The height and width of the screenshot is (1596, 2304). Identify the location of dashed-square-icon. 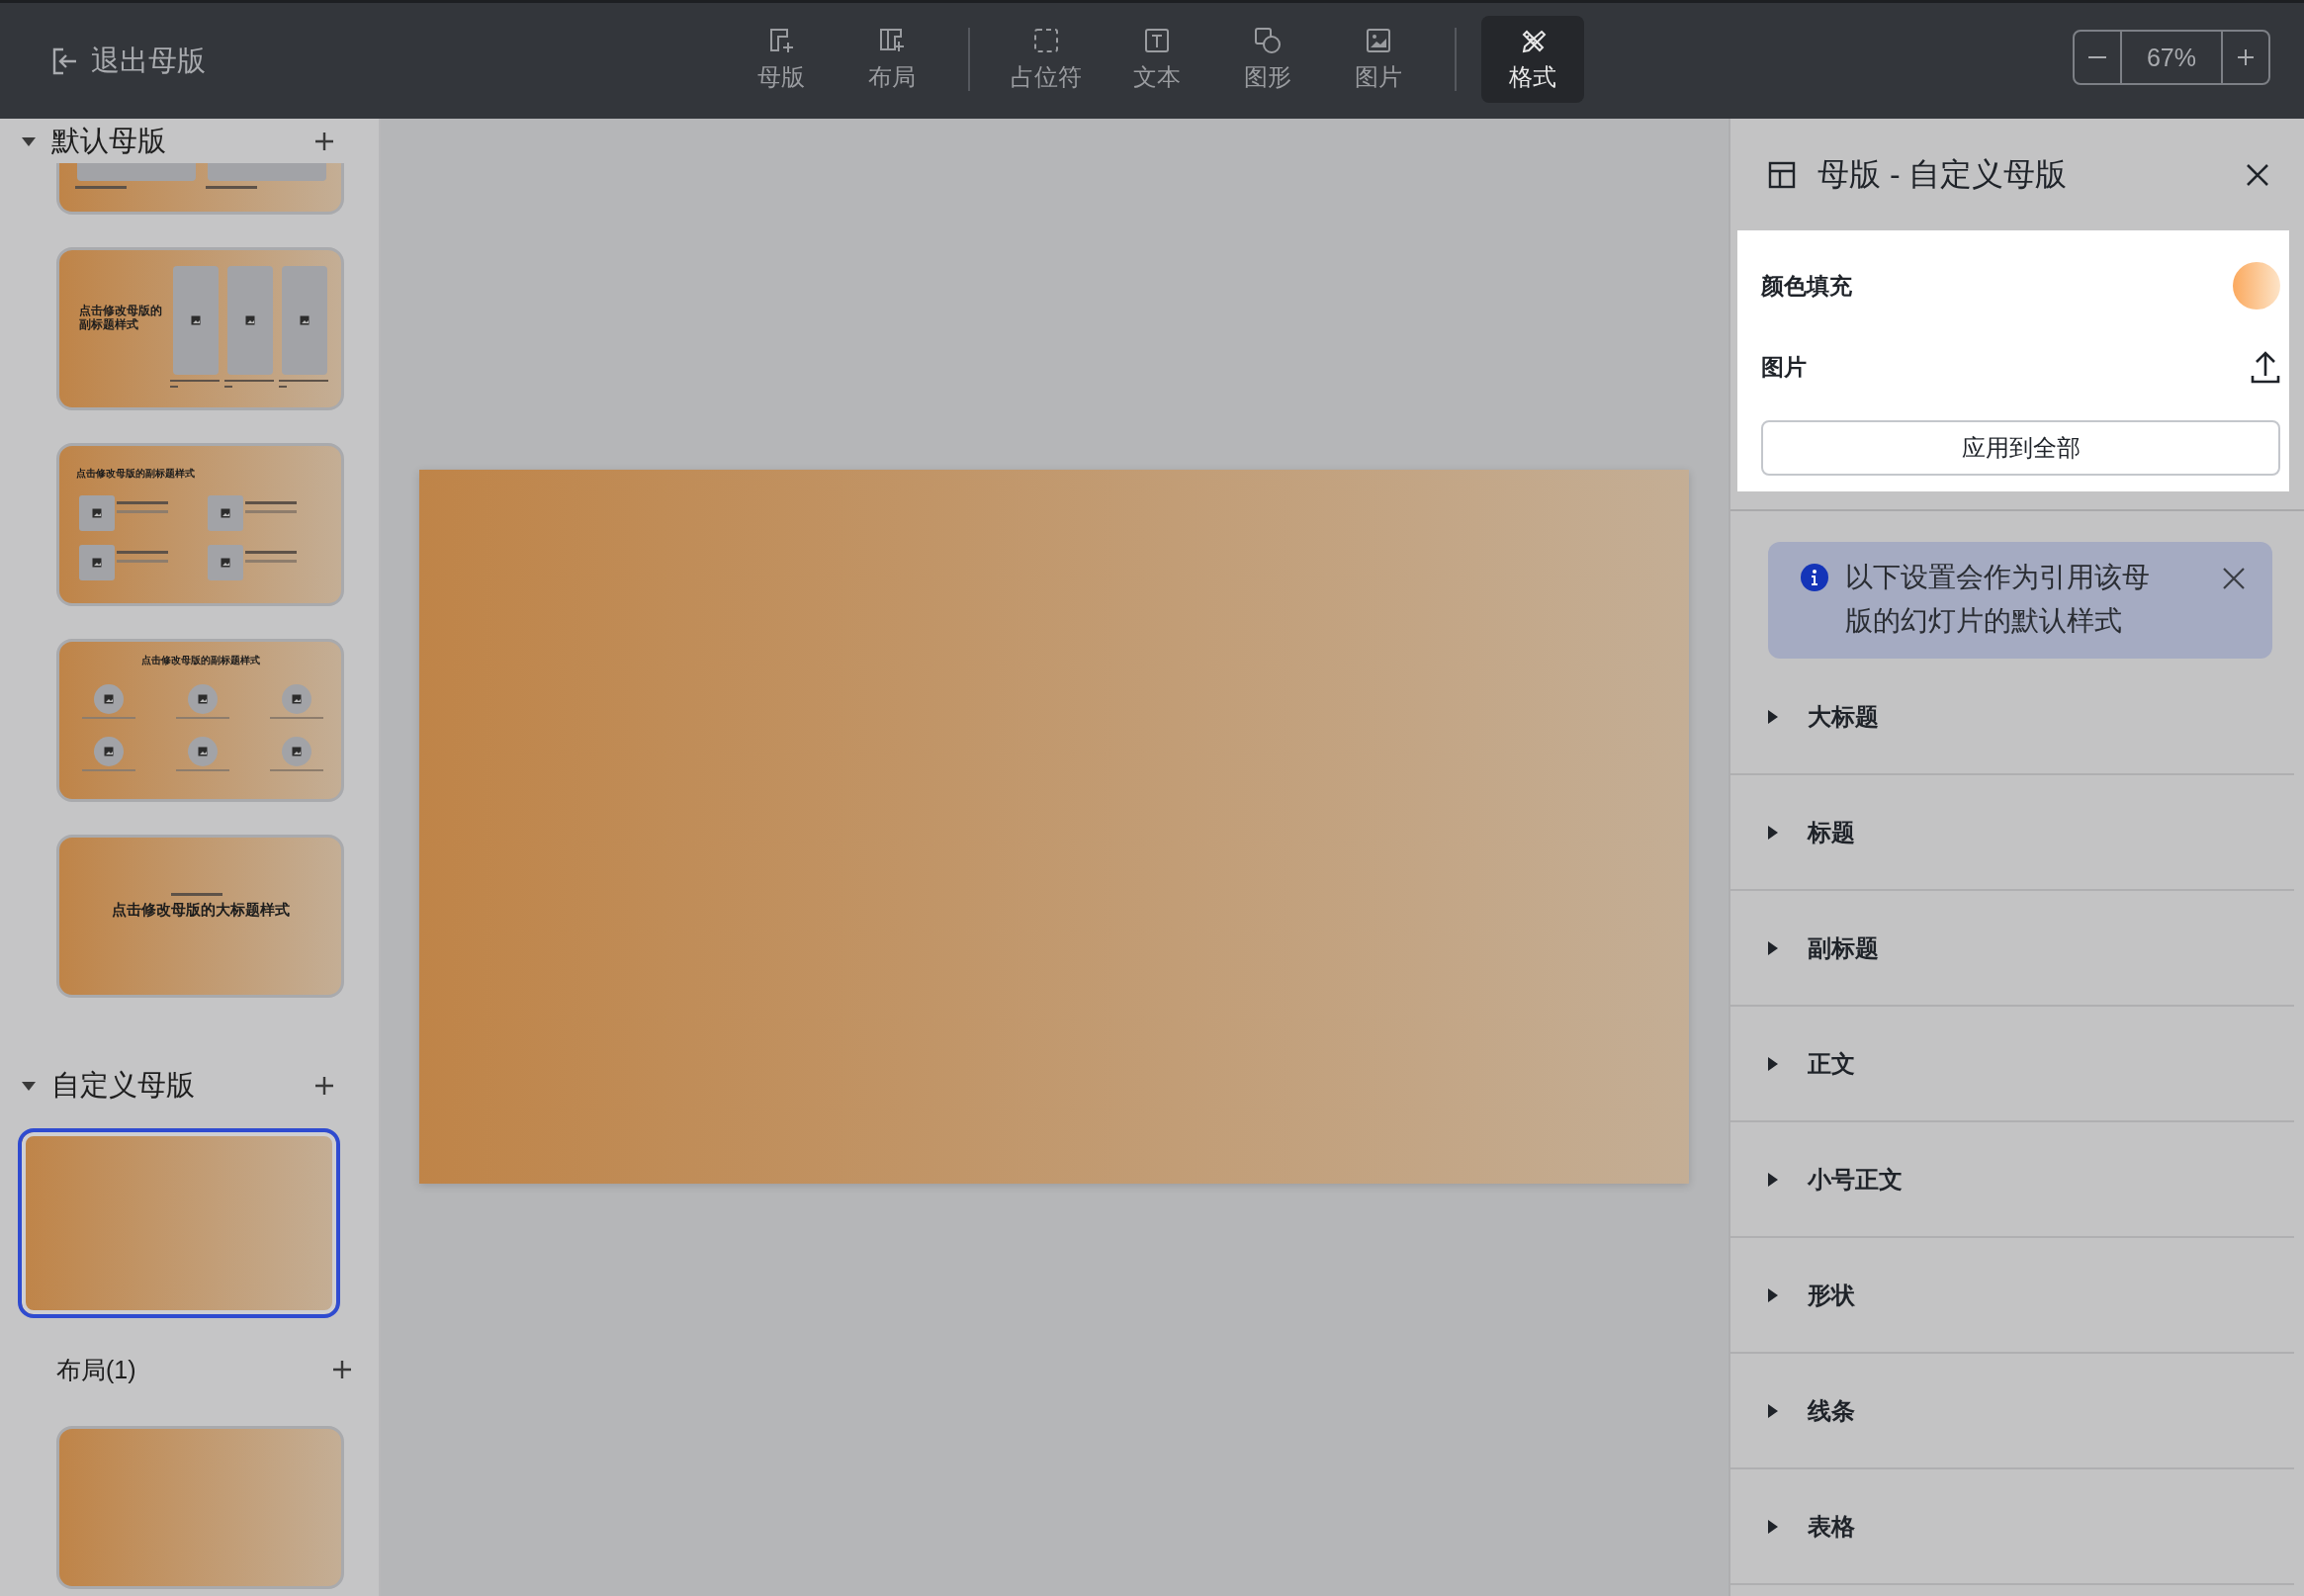
(1046, 40).